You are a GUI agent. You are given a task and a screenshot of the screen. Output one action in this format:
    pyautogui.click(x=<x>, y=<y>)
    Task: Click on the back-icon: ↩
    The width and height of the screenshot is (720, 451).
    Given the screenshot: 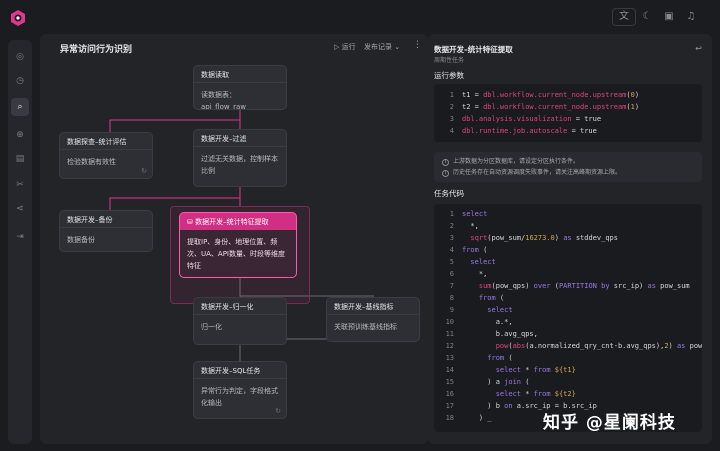 What is the action you would take?
    pyautogui.click(x=698, y=48)
    